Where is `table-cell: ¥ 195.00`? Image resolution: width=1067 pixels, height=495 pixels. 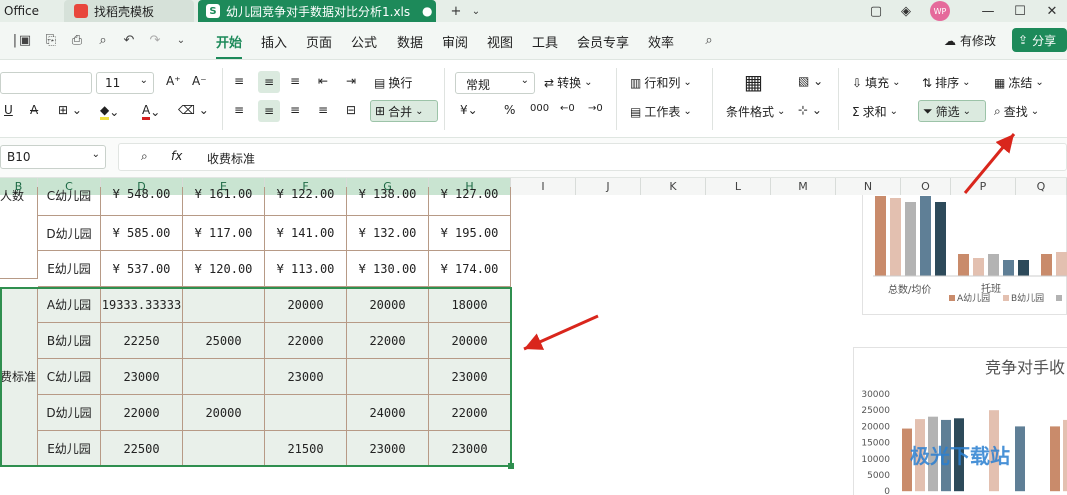
table-cell: ¥ 195.00 is located at coordinates (470, 233).